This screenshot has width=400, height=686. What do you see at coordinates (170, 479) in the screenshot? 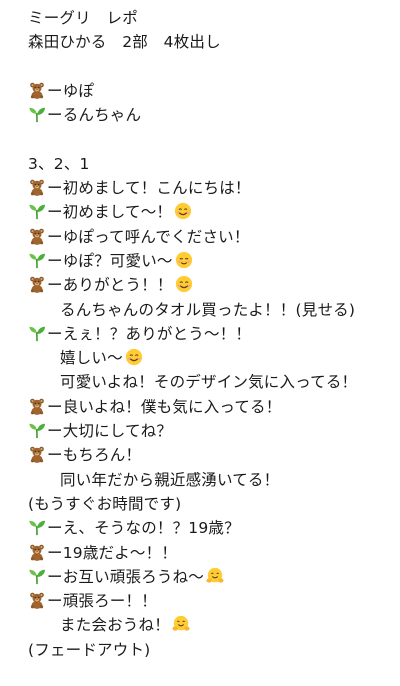
I see `line-text: 同い年だから親近感湧いてる！` at bounding box center [170, 479].